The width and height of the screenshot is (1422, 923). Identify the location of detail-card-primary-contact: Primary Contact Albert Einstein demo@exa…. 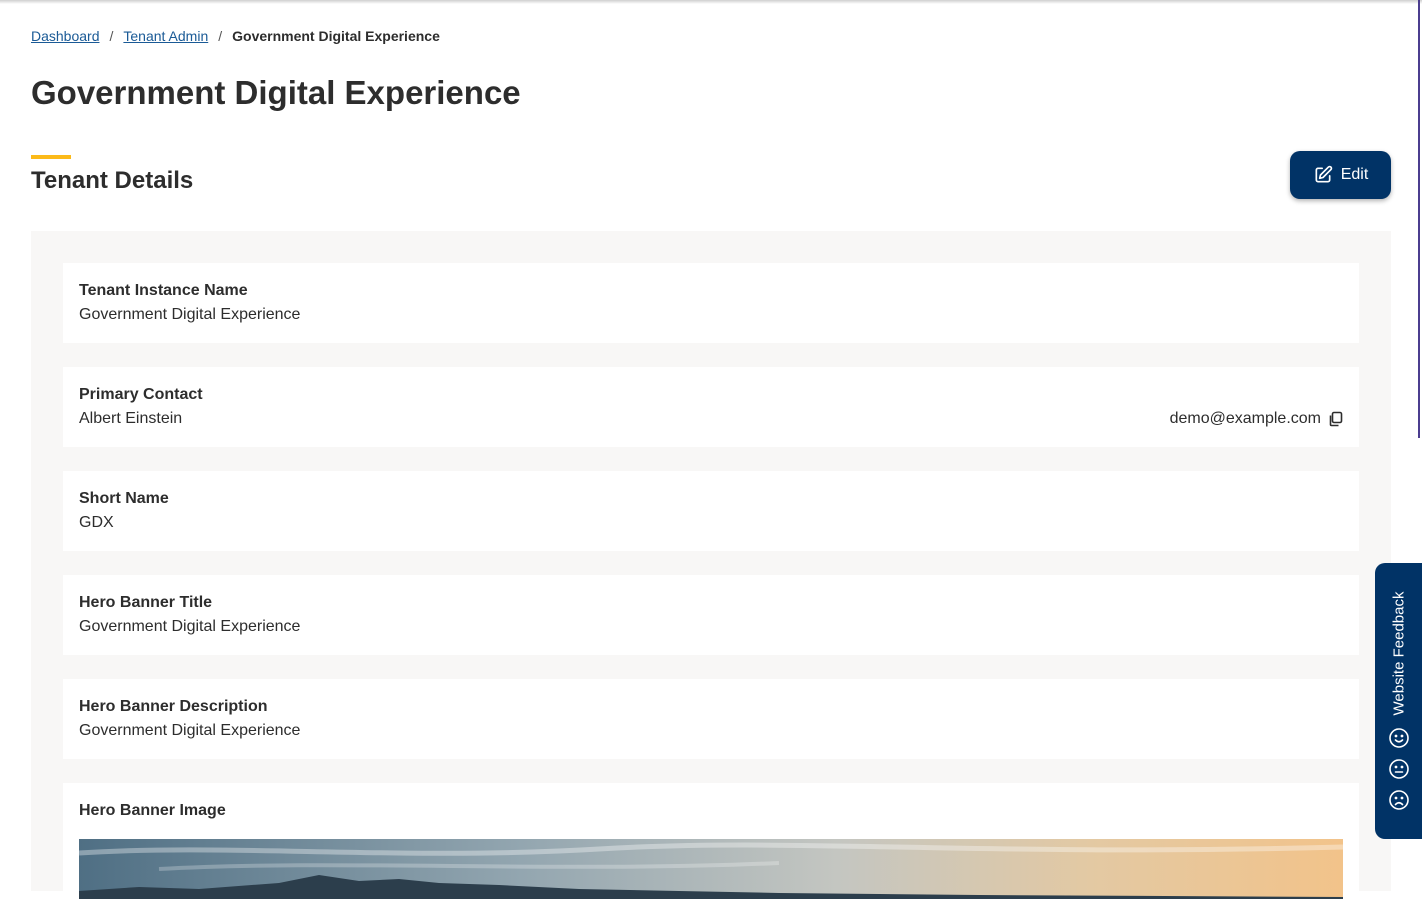
(711, 407).